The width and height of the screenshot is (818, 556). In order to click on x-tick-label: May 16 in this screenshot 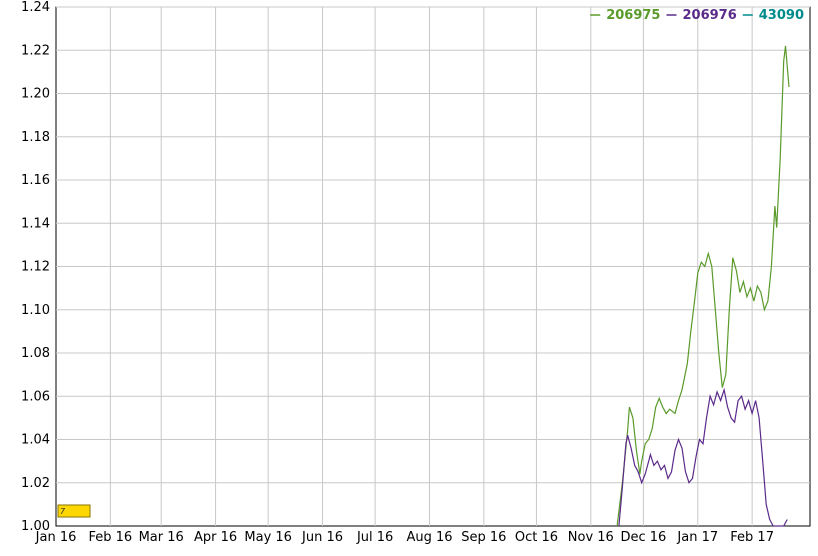, I will do `click(268, 537)`.